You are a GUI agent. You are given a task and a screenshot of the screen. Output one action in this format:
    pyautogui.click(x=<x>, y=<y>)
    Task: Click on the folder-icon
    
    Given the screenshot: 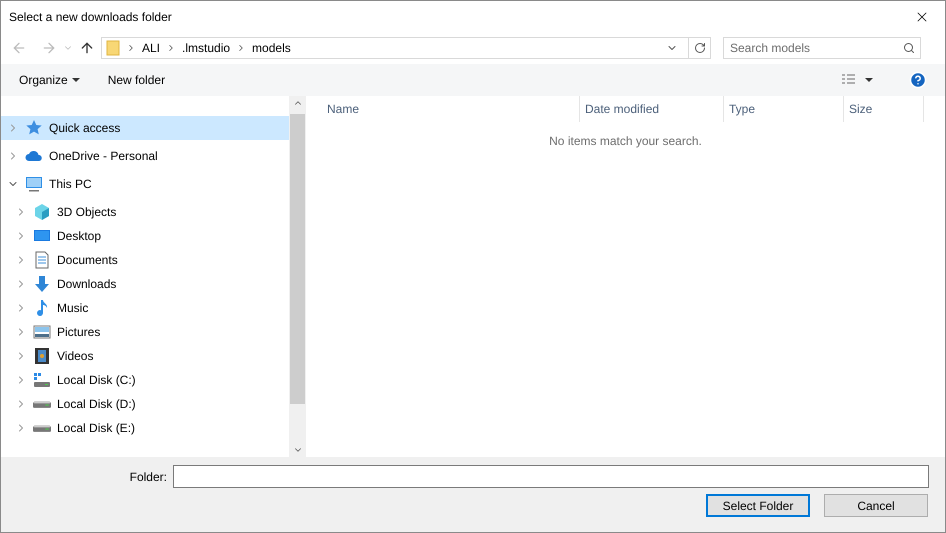 What is the action you would take?
    pyautogui.click(x=113, y=48)
    